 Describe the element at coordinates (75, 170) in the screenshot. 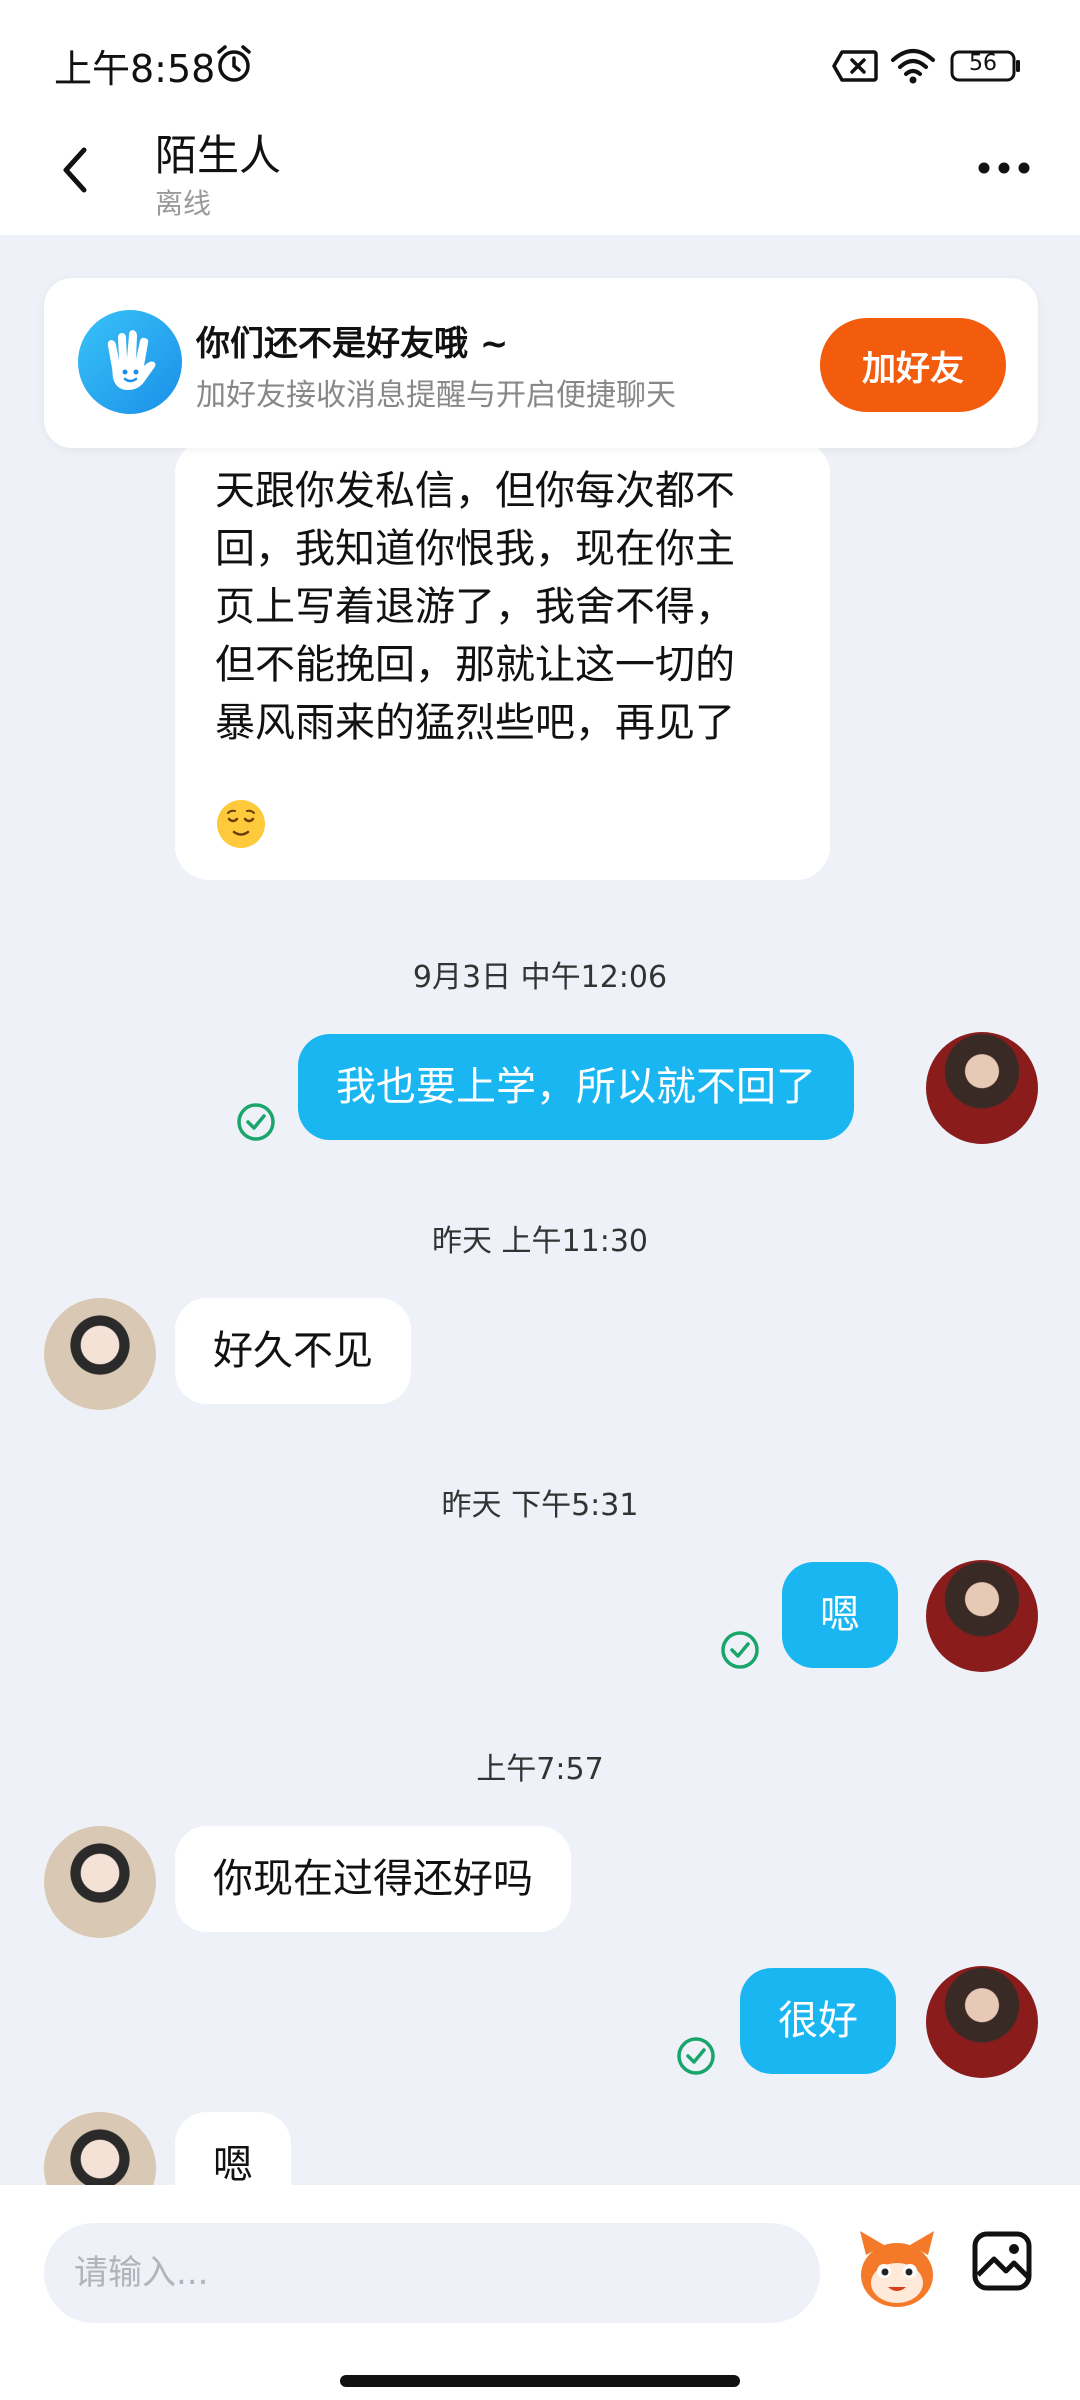

I see `chevron-left-icon` at that location.